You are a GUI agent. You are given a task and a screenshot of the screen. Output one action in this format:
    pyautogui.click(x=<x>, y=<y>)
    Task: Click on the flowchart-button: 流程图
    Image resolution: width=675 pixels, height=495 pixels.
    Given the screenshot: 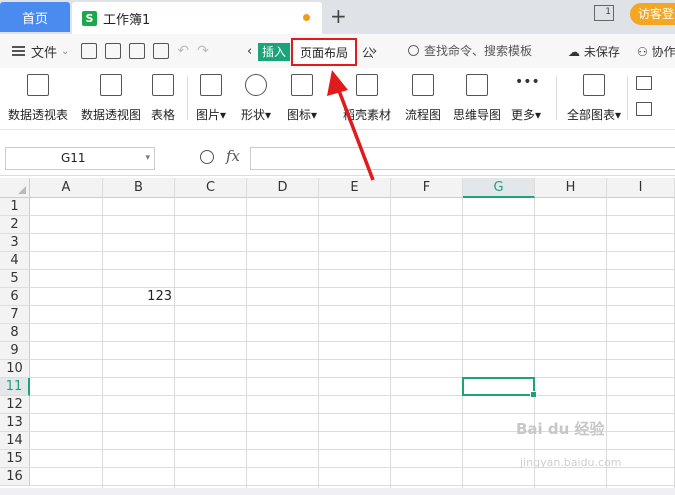 What is the action you would take?
    pyautogui.click(x=423, y=98)
    